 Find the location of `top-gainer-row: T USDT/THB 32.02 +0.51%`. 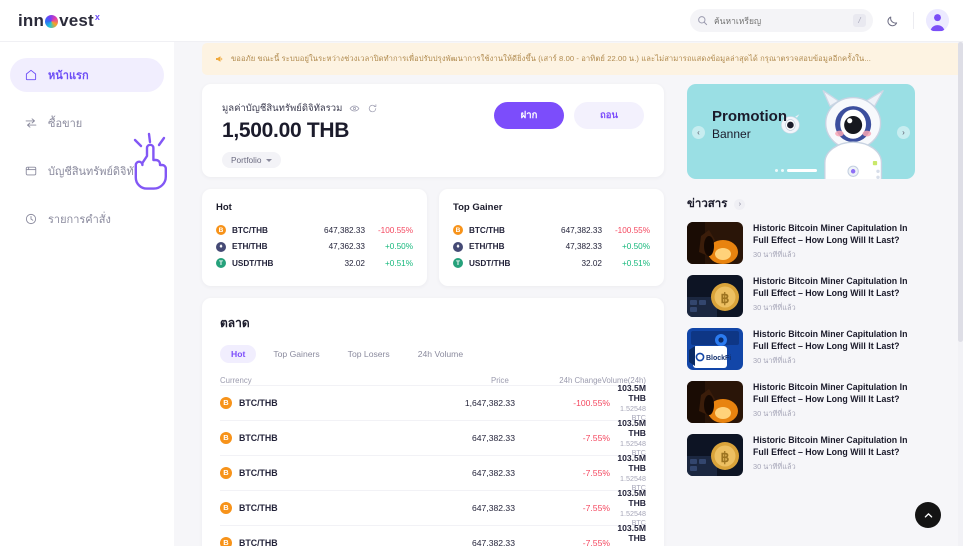

top-gainer-row: T USDT/THB 32.02 +0.51% is located at coordinates (551, 263).